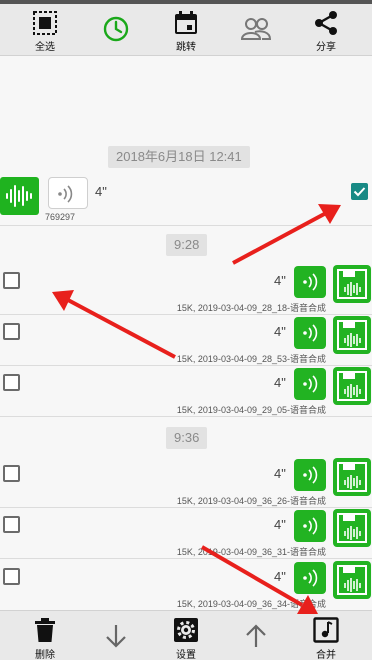 This screenshot has width=372, height=660. Describe the element at coordinates (45, 630) in the screenshot. I see `trash-icon` at that location.